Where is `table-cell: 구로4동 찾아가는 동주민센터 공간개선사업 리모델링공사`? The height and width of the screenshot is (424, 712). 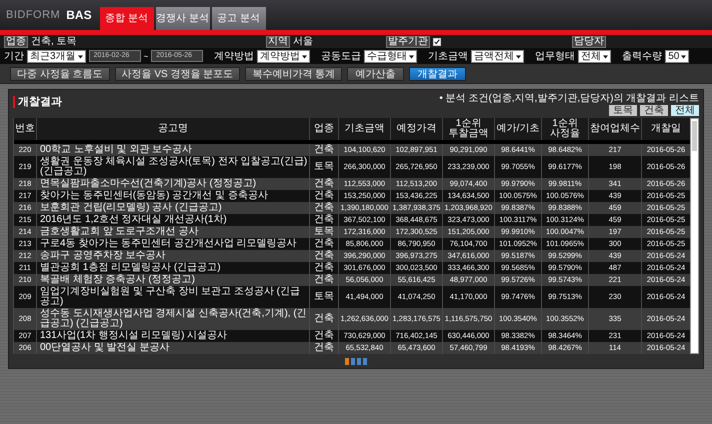
table-cell: 구로4동 찾아가는 동주민센터 공간개선사업 리모델링공사 is located at coordinates (168, 243).